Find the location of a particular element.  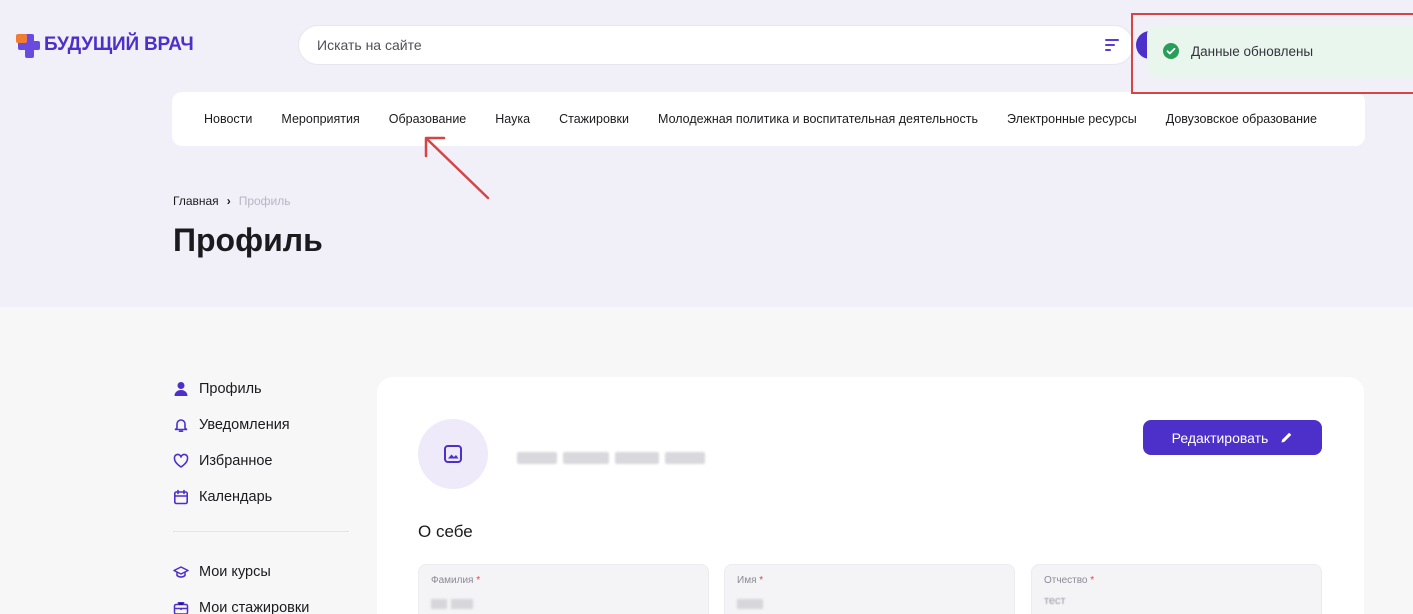

search-input: Искать на сайте is located at coordinates (716, 45).